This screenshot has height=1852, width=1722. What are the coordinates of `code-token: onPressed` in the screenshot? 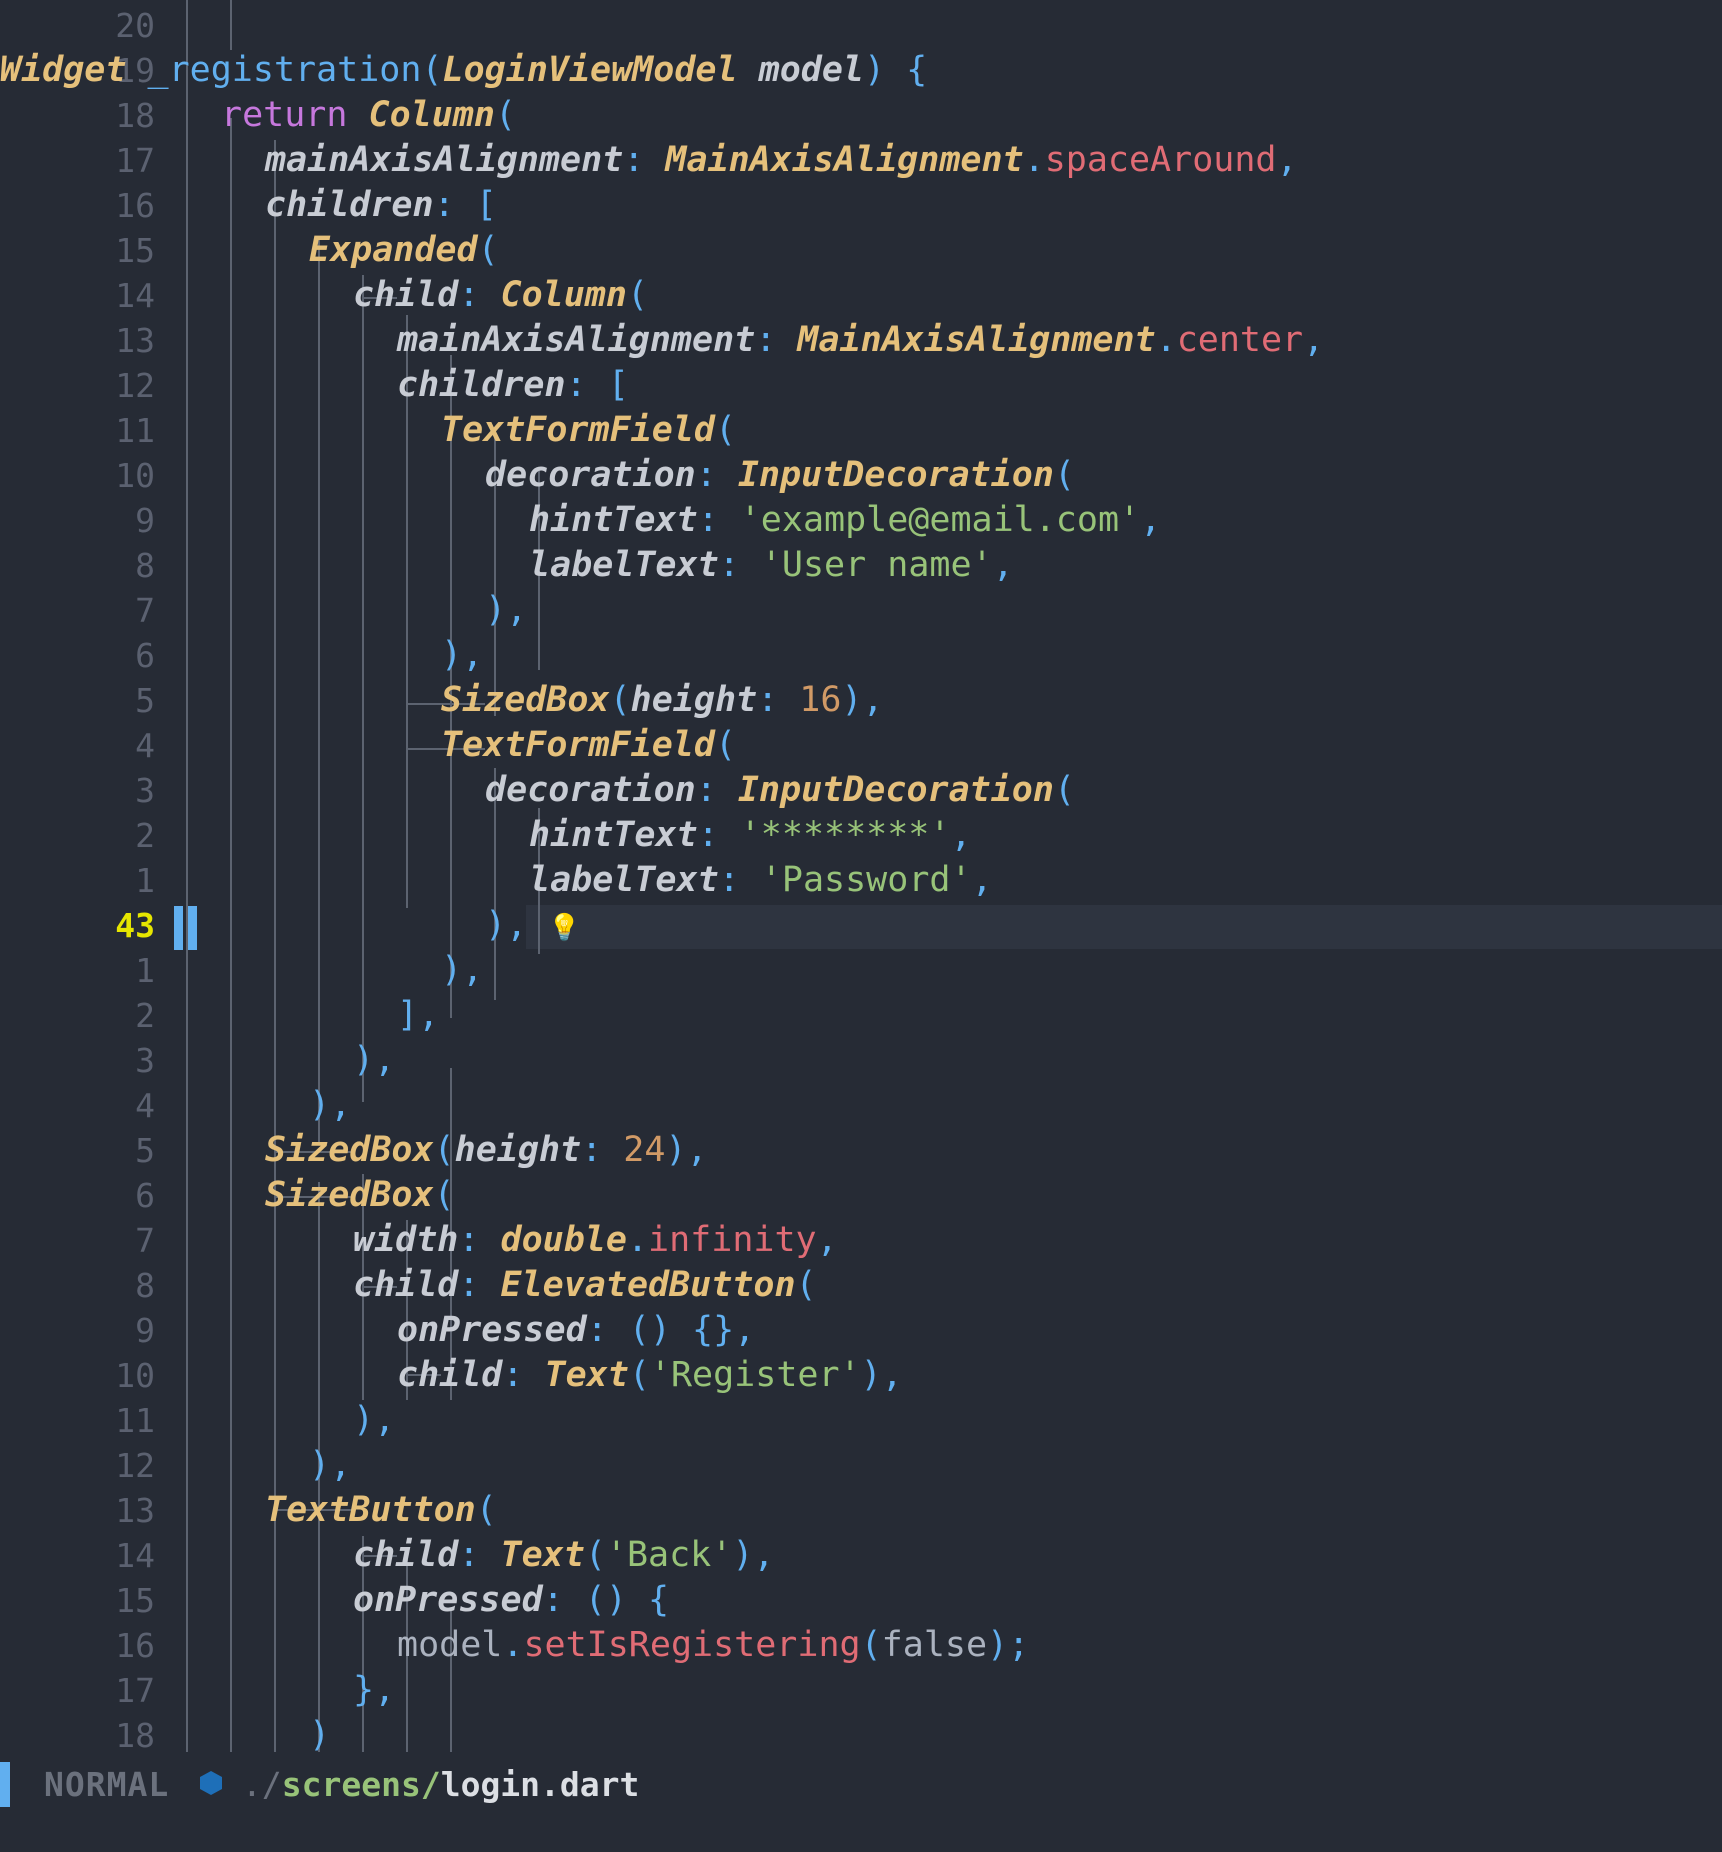 It's located at (448, 1600).